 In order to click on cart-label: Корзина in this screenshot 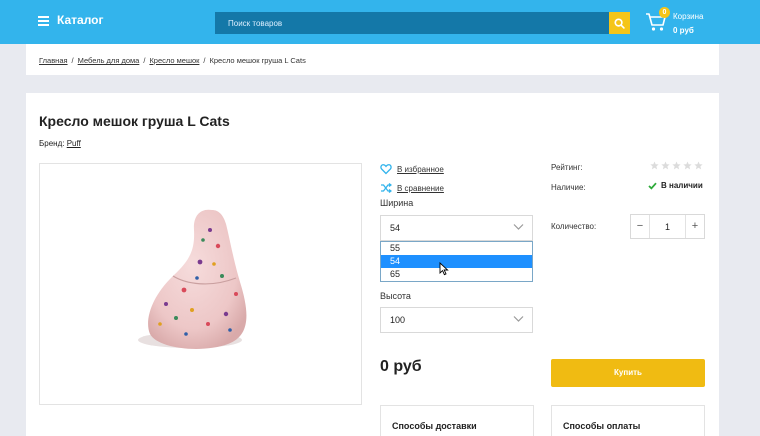, I will do `click(688, 16)`.